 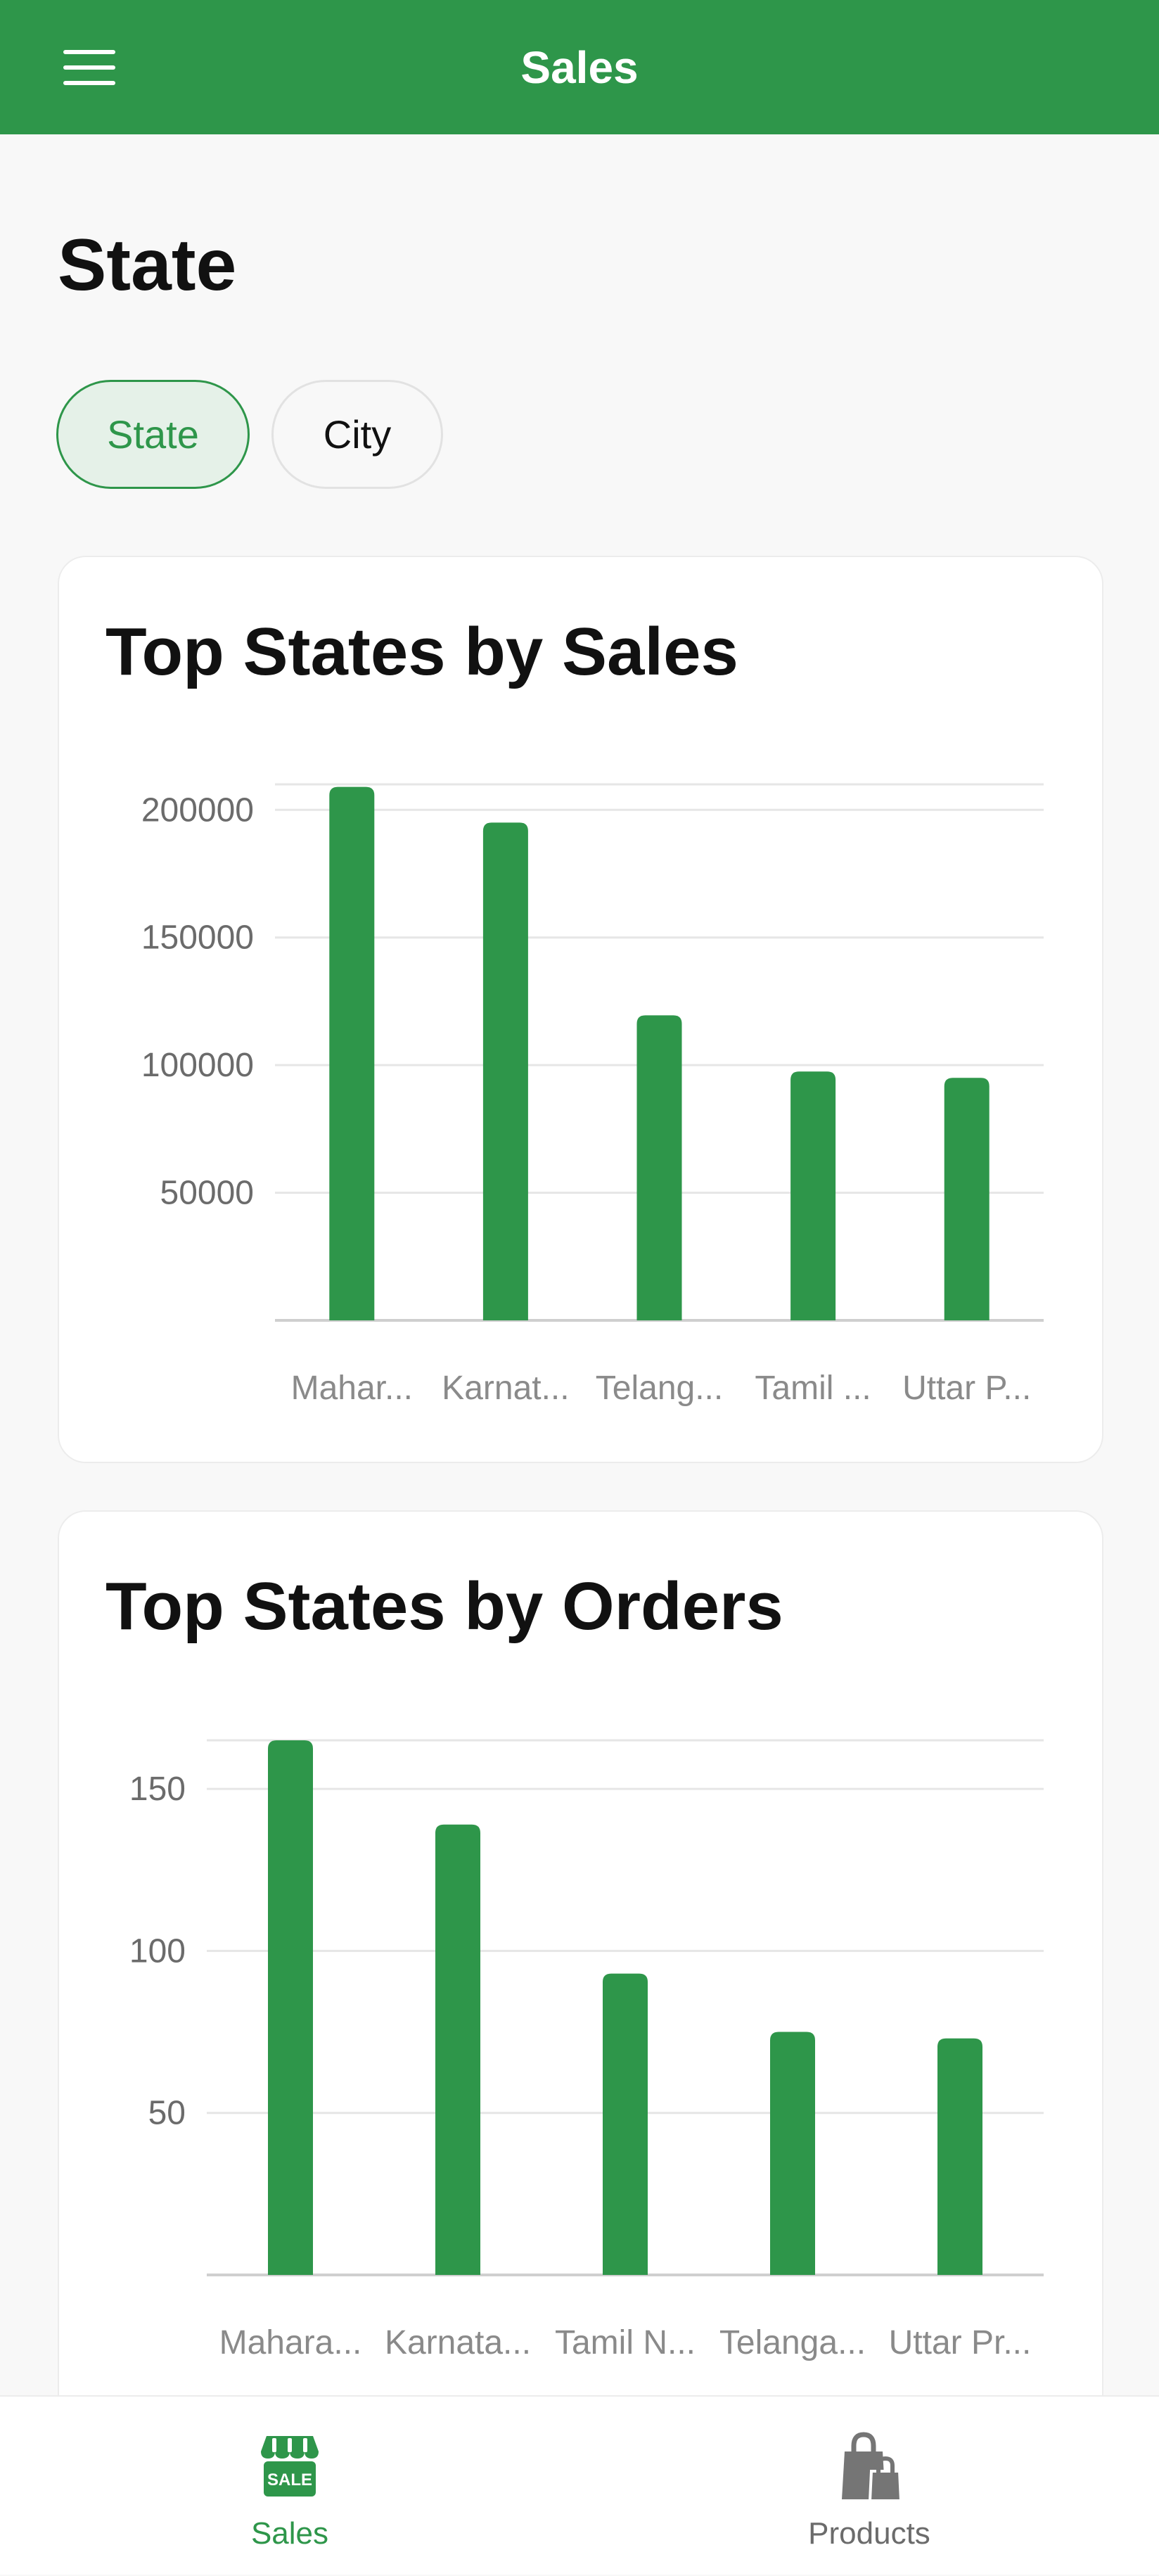 What do you see at coordinates (157, 1951) in the screenshot?
I see `y-tick-label: 100` at bounding box center [157, 1951].